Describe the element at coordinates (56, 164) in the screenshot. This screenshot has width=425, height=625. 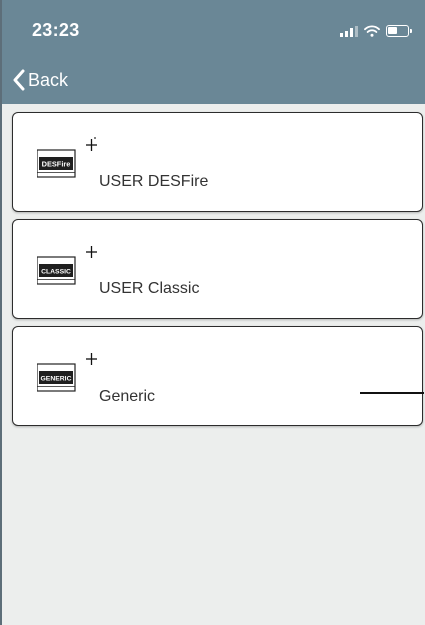
I see `desfire-badge-text: DESFire` at that location.